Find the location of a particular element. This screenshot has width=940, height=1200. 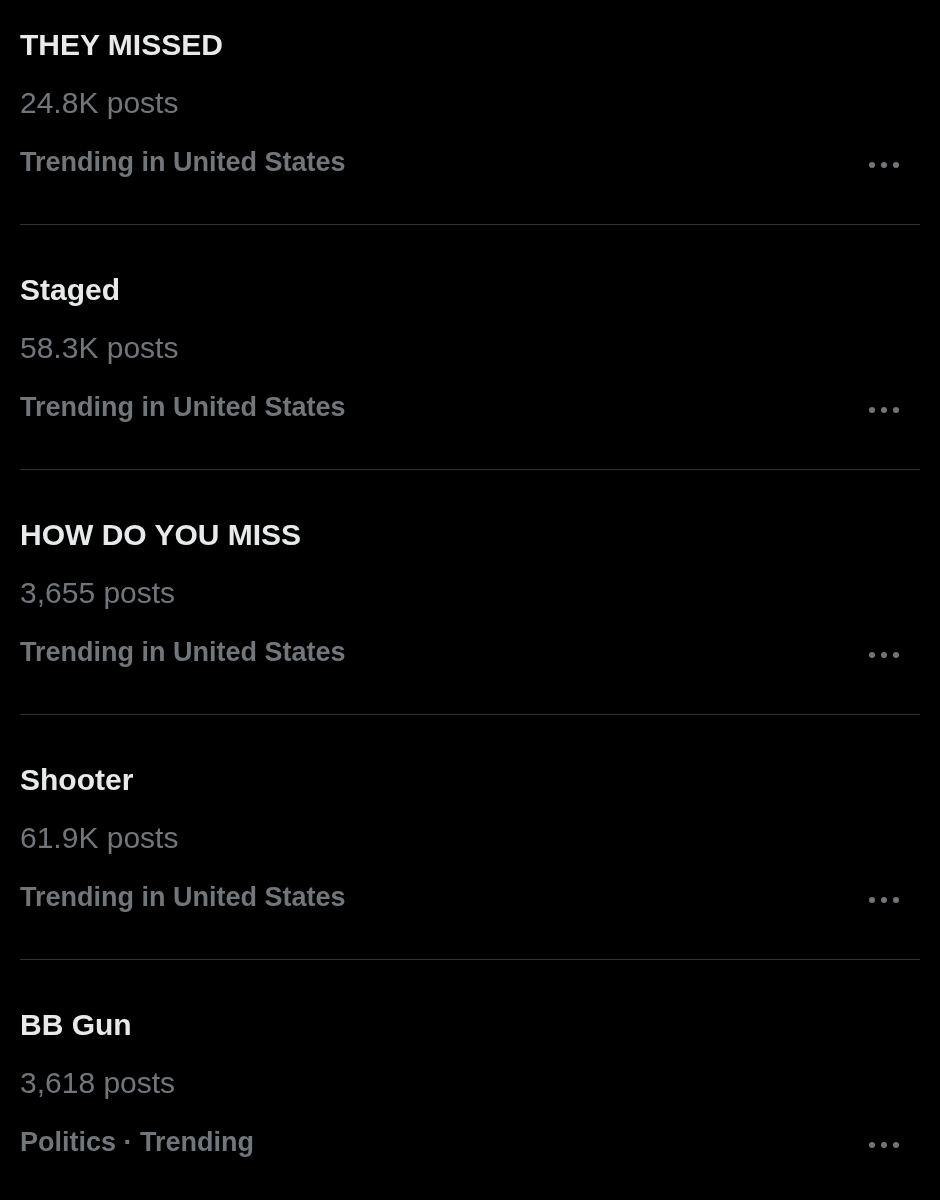

trend-title: Shooter is located at coordinates (77, 780).